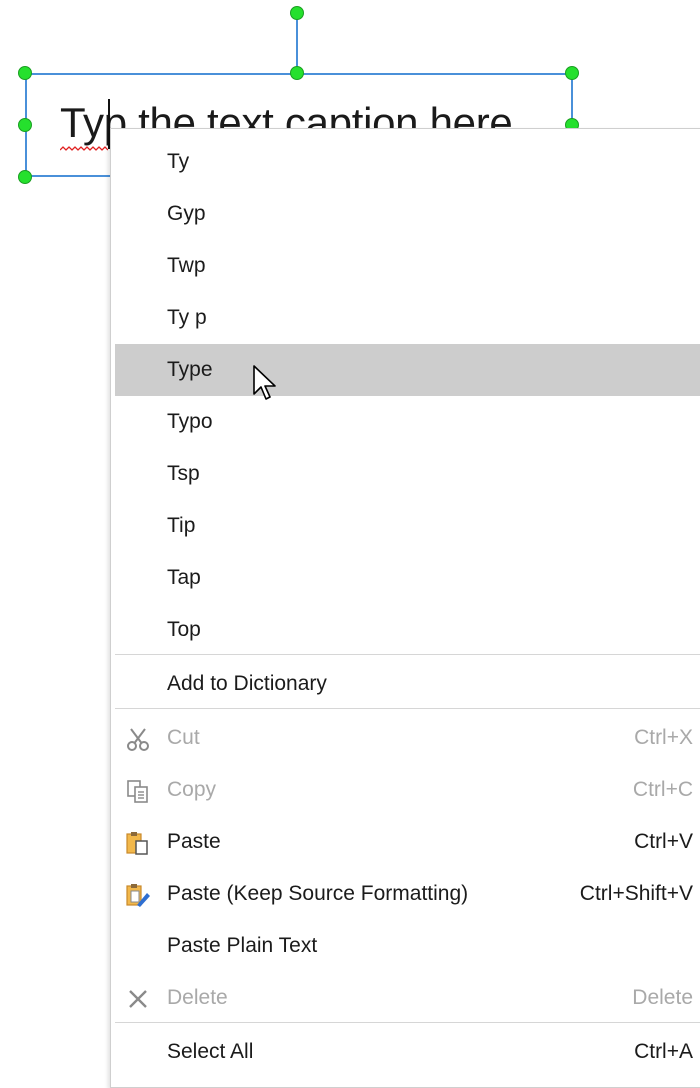  Describe the element at coordinates (183, 737) in the screenshot. I see `cut-label: Cut` at that location.